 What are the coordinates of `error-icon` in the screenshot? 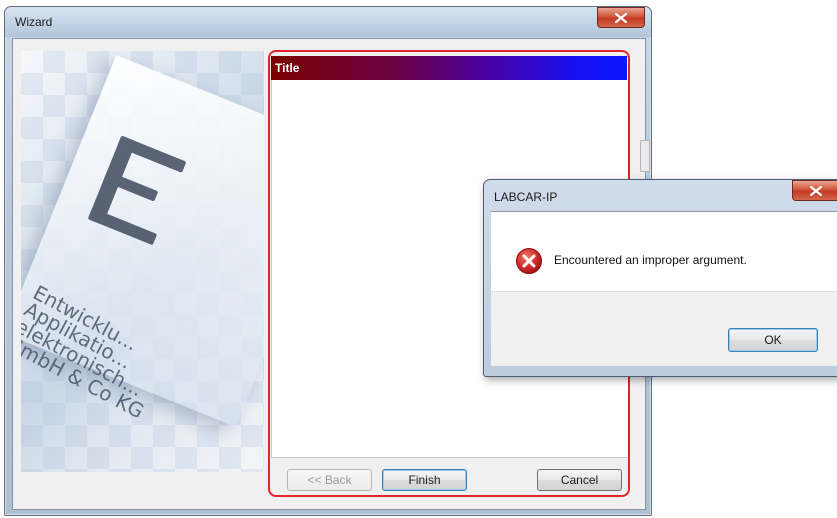 It's located at (529, 261).